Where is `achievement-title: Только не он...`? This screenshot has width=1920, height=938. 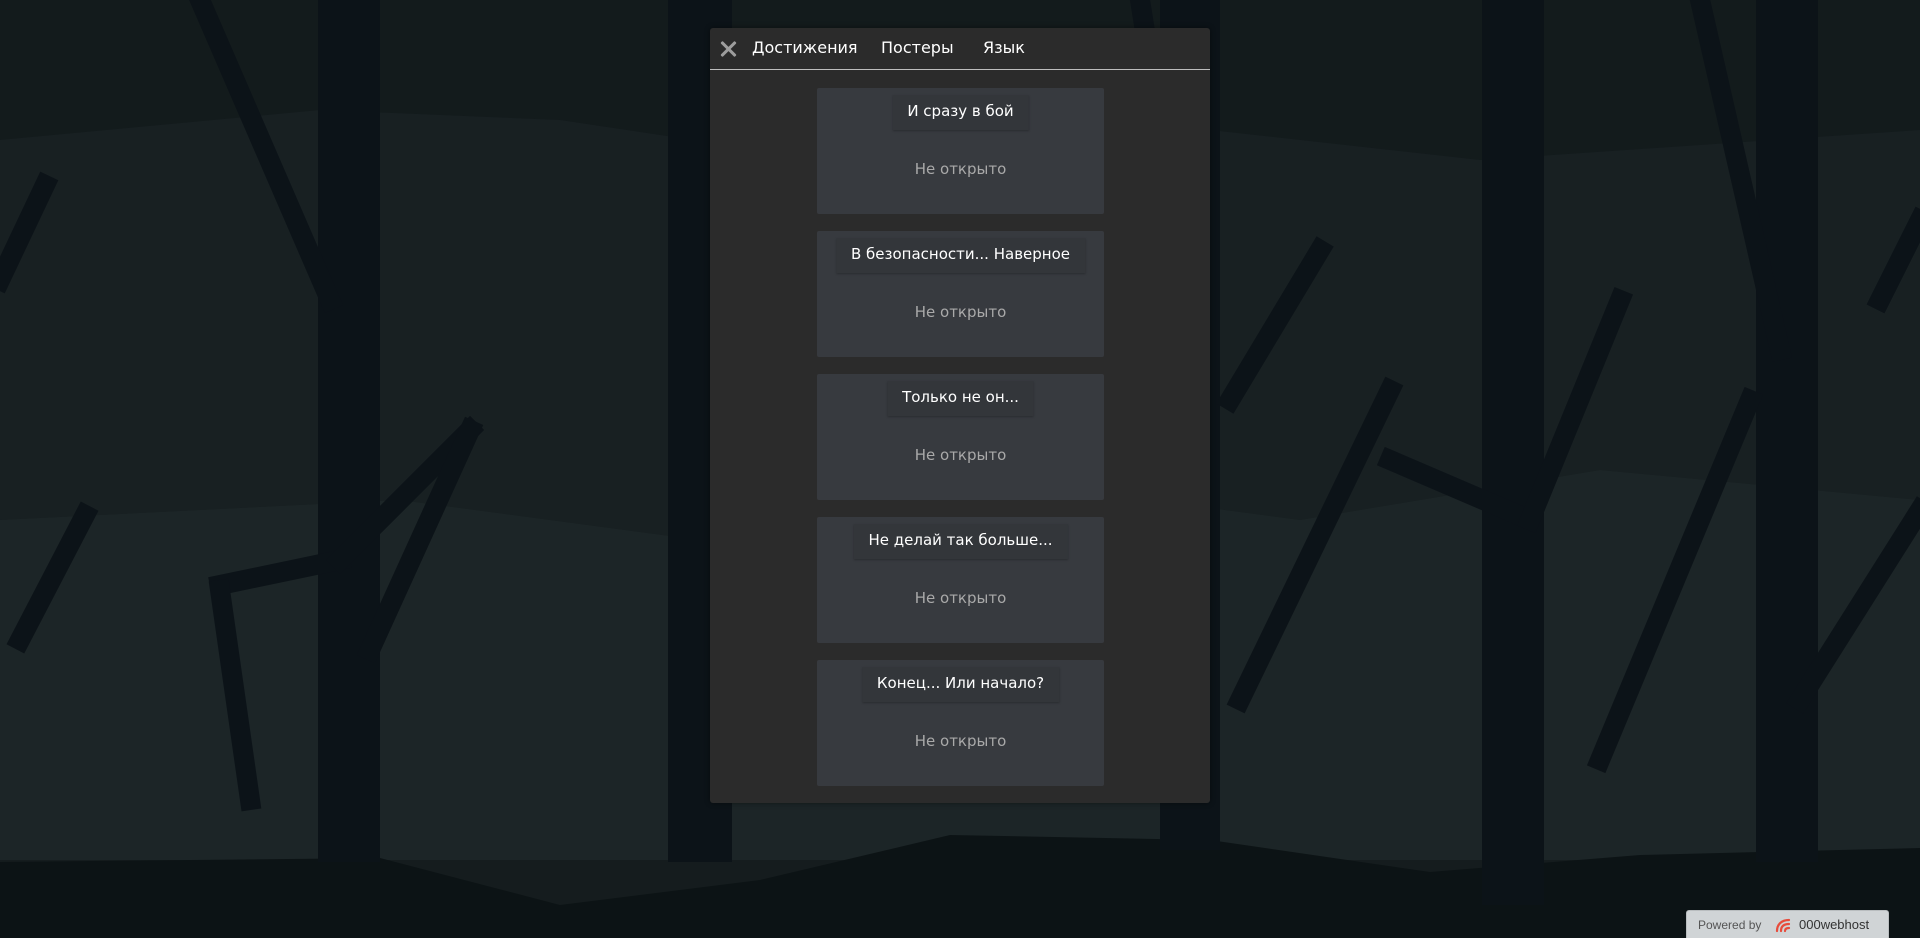 achievement-title: Только не он... is located at coordinates (960, 398).